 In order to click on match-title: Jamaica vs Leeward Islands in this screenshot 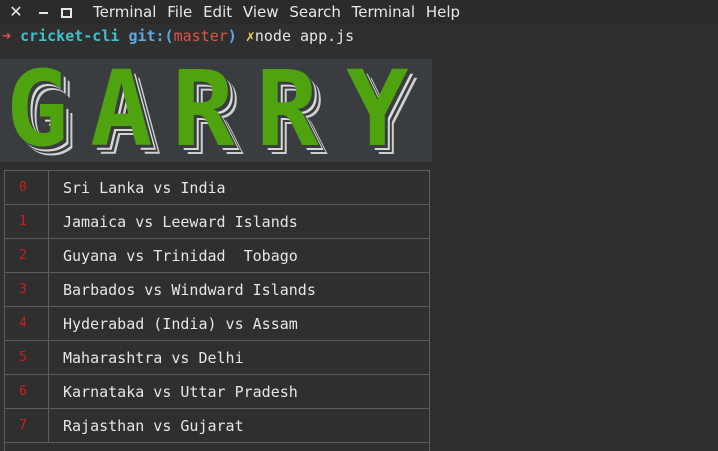, I will do `click(180, 222)`.